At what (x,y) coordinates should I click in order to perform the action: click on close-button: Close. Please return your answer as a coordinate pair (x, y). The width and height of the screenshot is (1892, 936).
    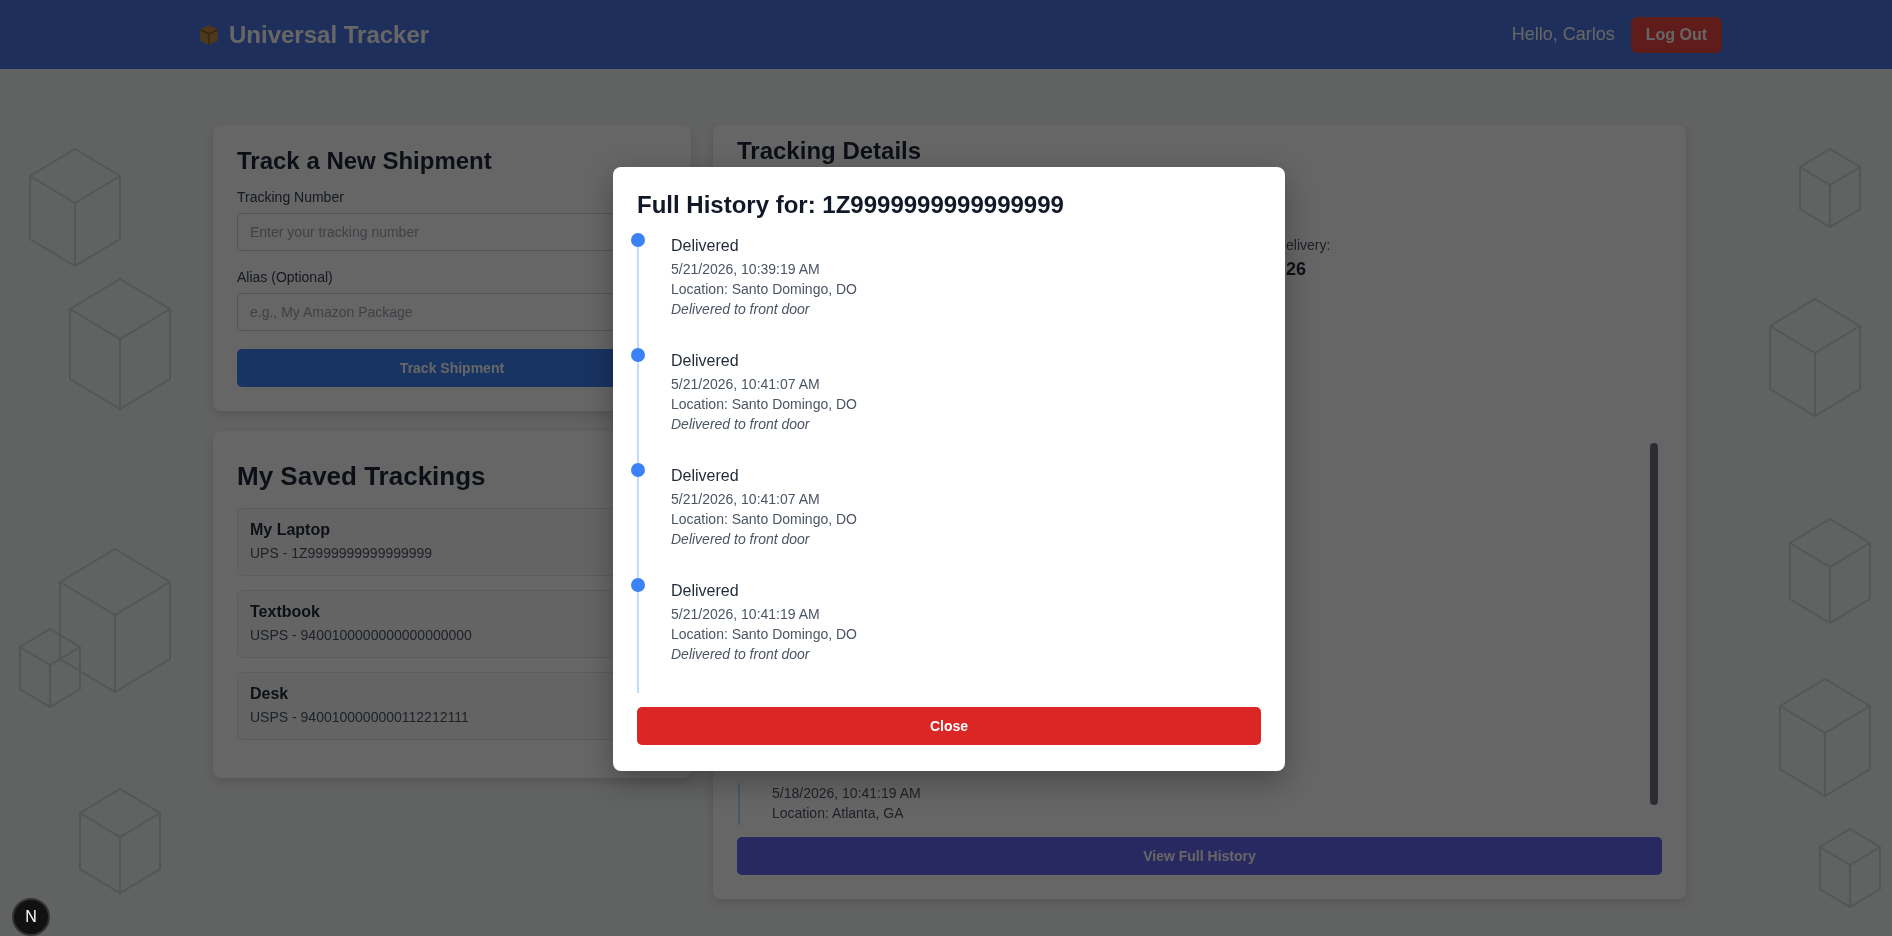
    Looking at the image, I should click on (949, 726).